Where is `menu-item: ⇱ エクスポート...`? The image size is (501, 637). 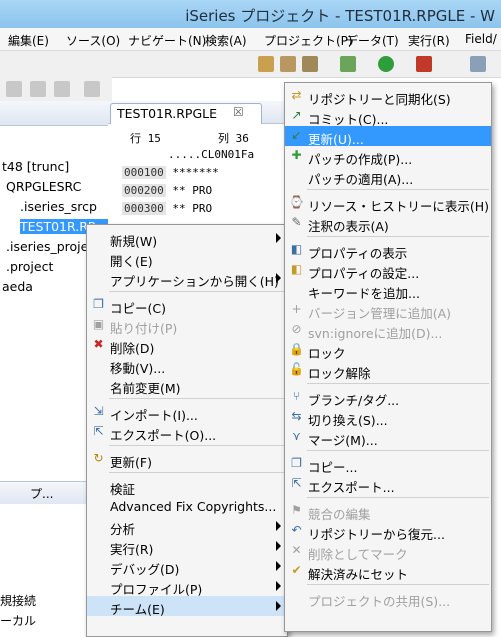
menu-item: ⇱ エクスポート... is located at coordinates (388, 484).